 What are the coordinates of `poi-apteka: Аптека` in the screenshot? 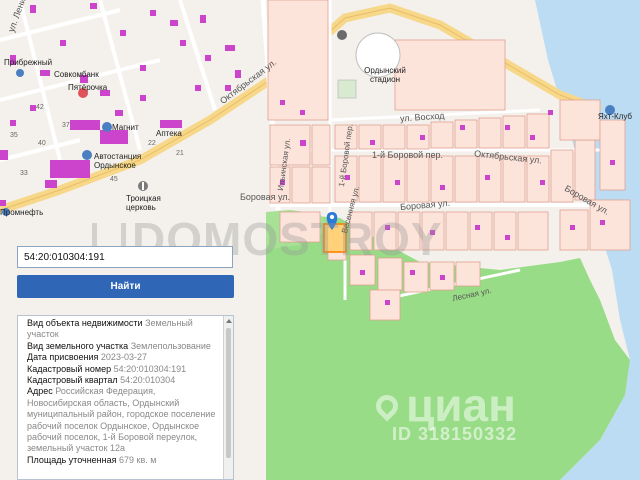 It's located at (169, 133).